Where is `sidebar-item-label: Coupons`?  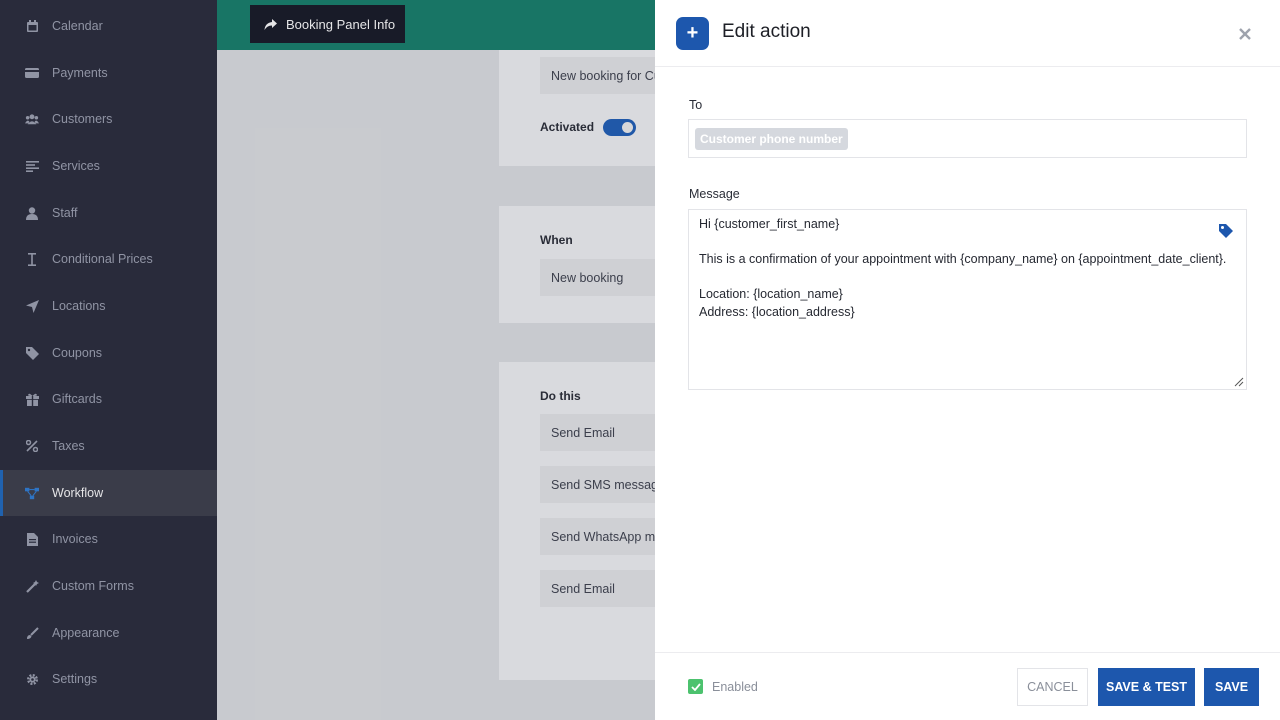
sidebar-item-label: Coupons is located at coordinates (77, 353).